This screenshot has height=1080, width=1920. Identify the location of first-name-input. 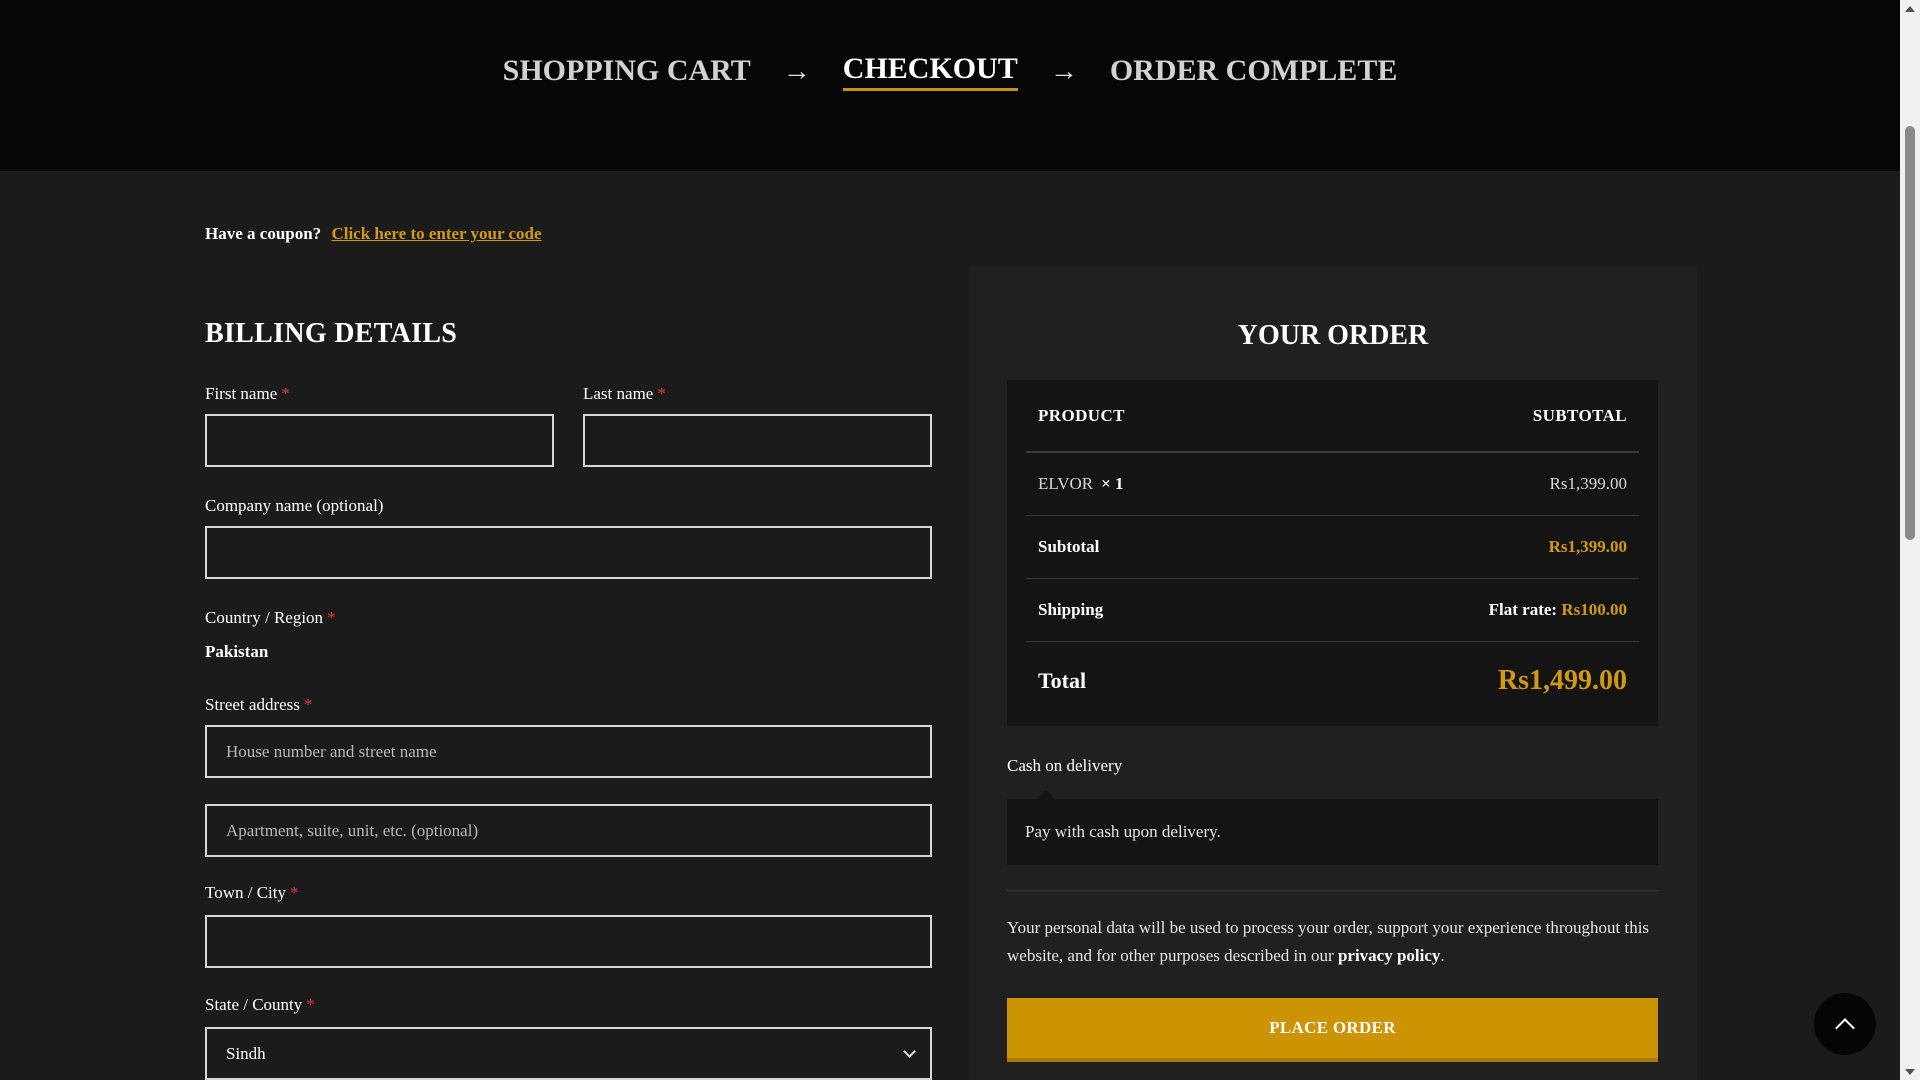
(379, 440).